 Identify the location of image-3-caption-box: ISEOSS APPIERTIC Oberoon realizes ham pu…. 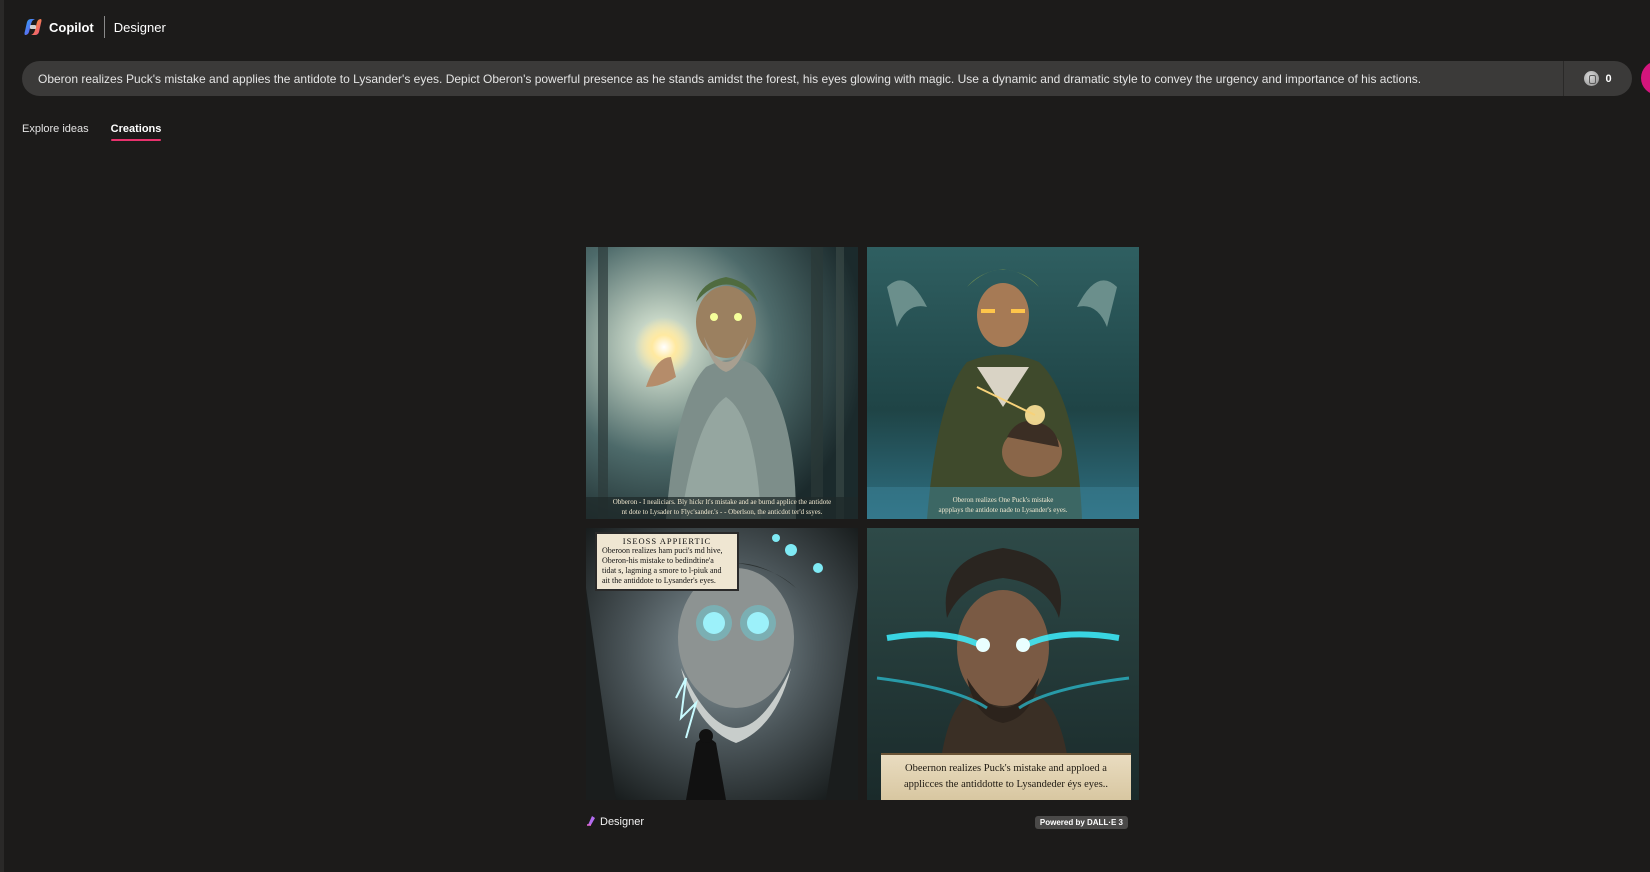
(667, 561).